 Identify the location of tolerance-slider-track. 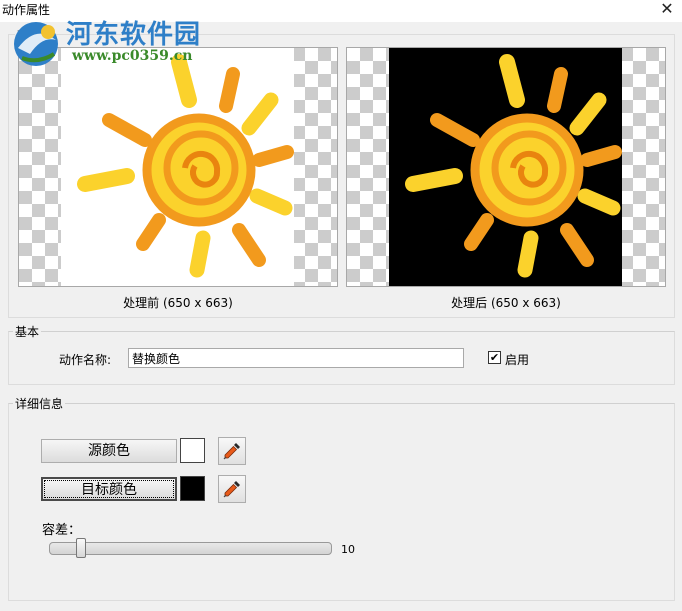
(190, 548).